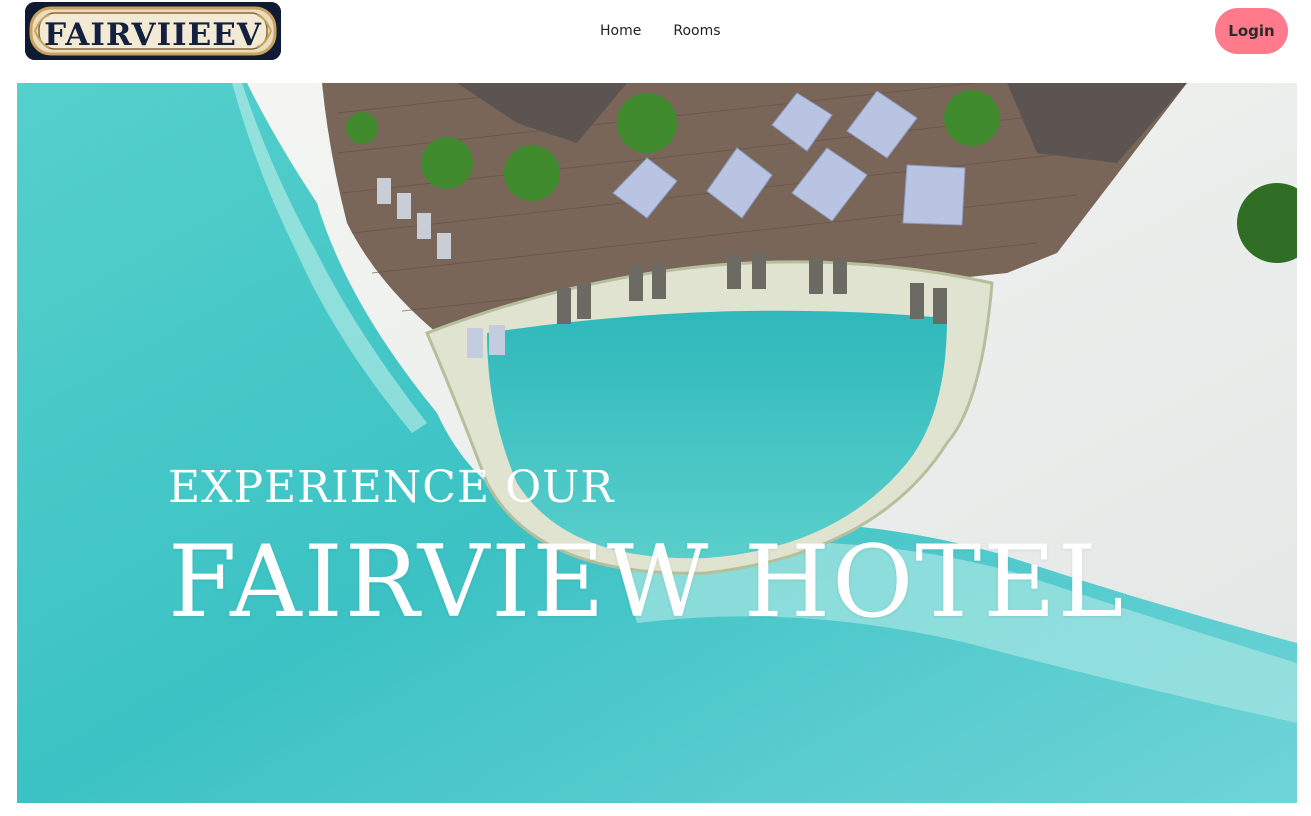 The width and height of the screenshot is (1311, 816). What do you see at coordinates (391, 487) in the screenshot?
I see `hero-subtitle: EXPERIENCE OUR` at bounding box center [391, 487].